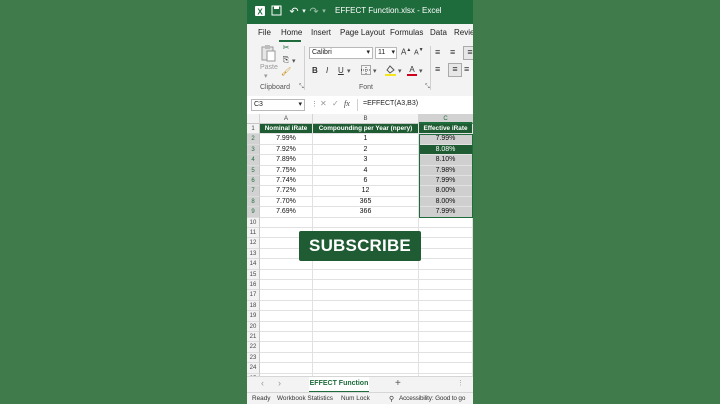  I want to click on row-header: 8, so click(253, 202).